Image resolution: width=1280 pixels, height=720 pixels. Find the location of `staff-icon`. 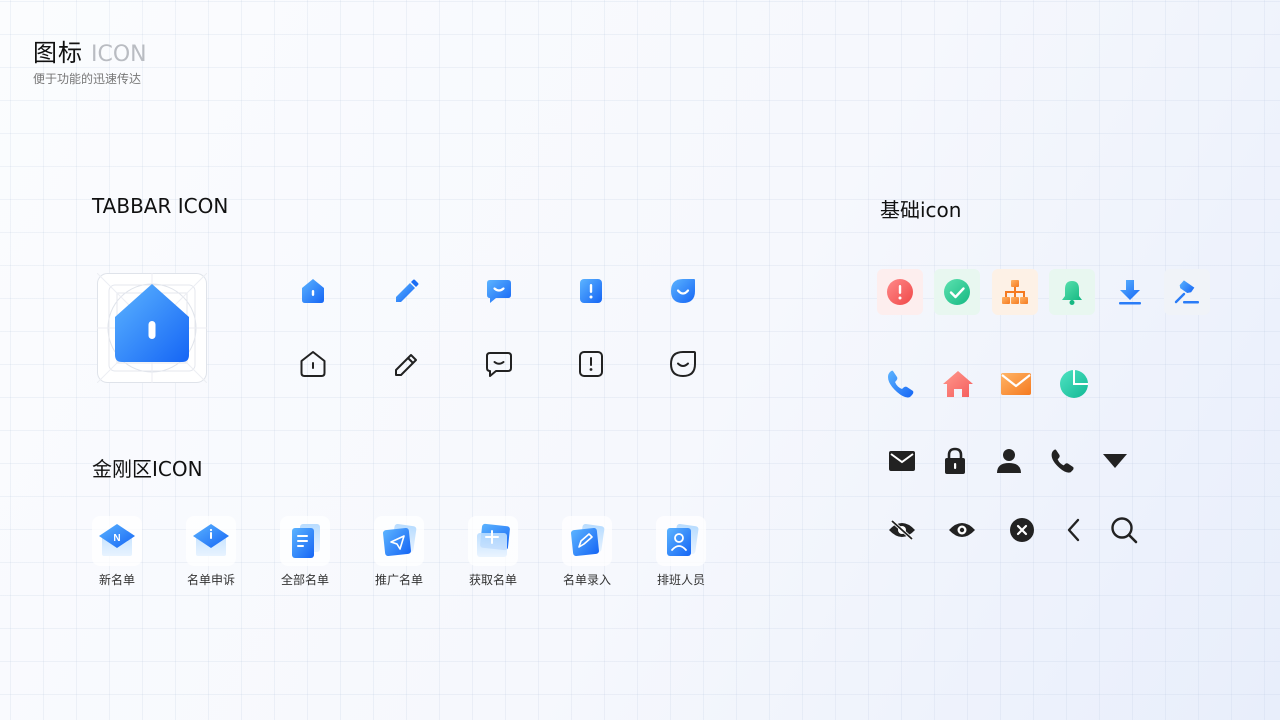

staff-icon is located at coordinates (683, 539).